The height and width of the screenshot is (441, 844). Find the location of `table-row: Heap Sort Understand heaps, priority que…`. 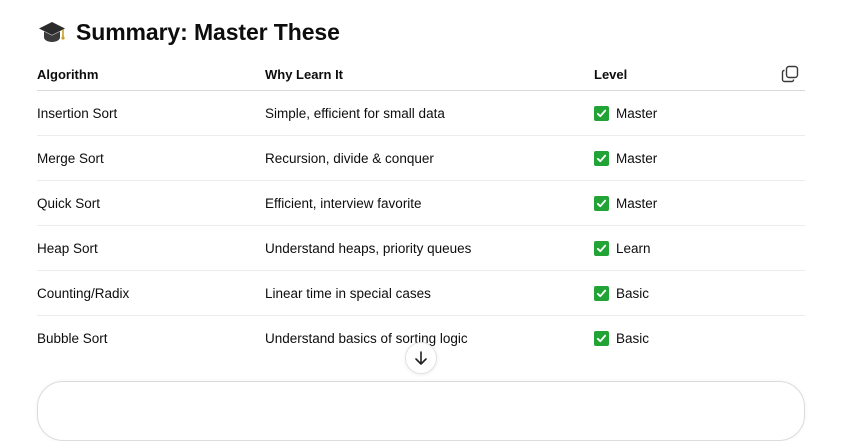

table-row: Heap Sort Understand heaps, priority que… is located at coordinates (421, 248).